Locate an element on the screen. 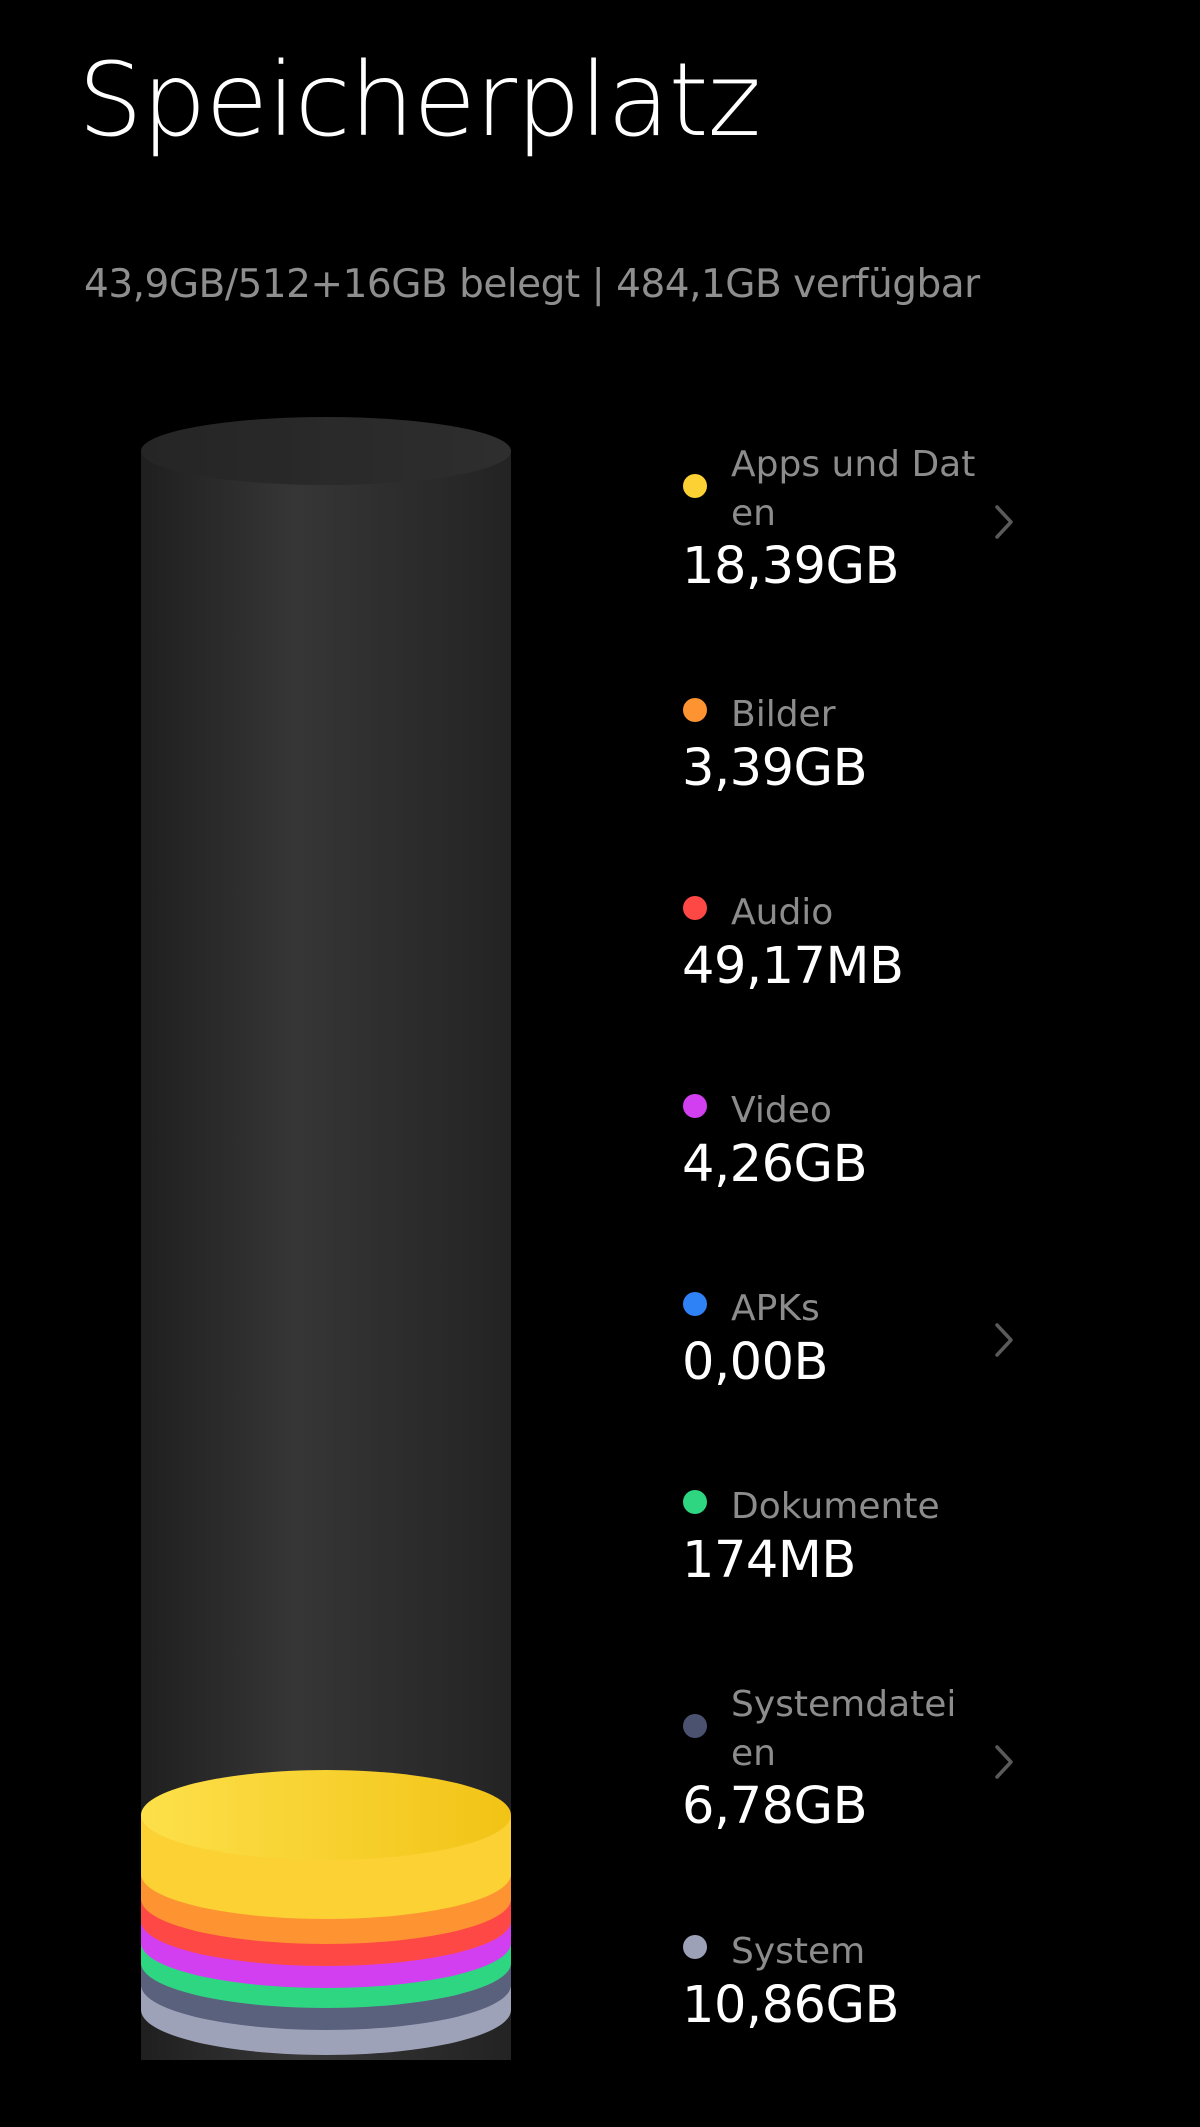 This screenshot has height=2127, width=1200. category-label: Audio is located at coordinates (782, 912).